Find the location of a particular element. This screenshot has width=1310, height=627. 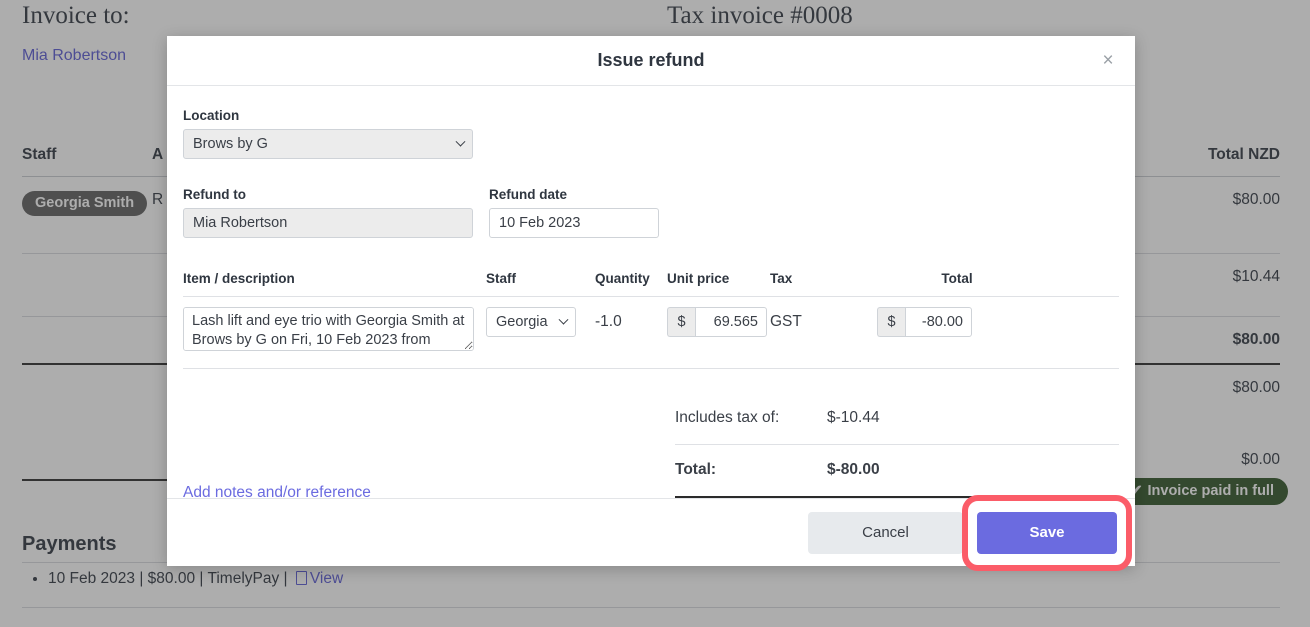

cell-staff: Georgia Smith is located at coordinates (540, 322).